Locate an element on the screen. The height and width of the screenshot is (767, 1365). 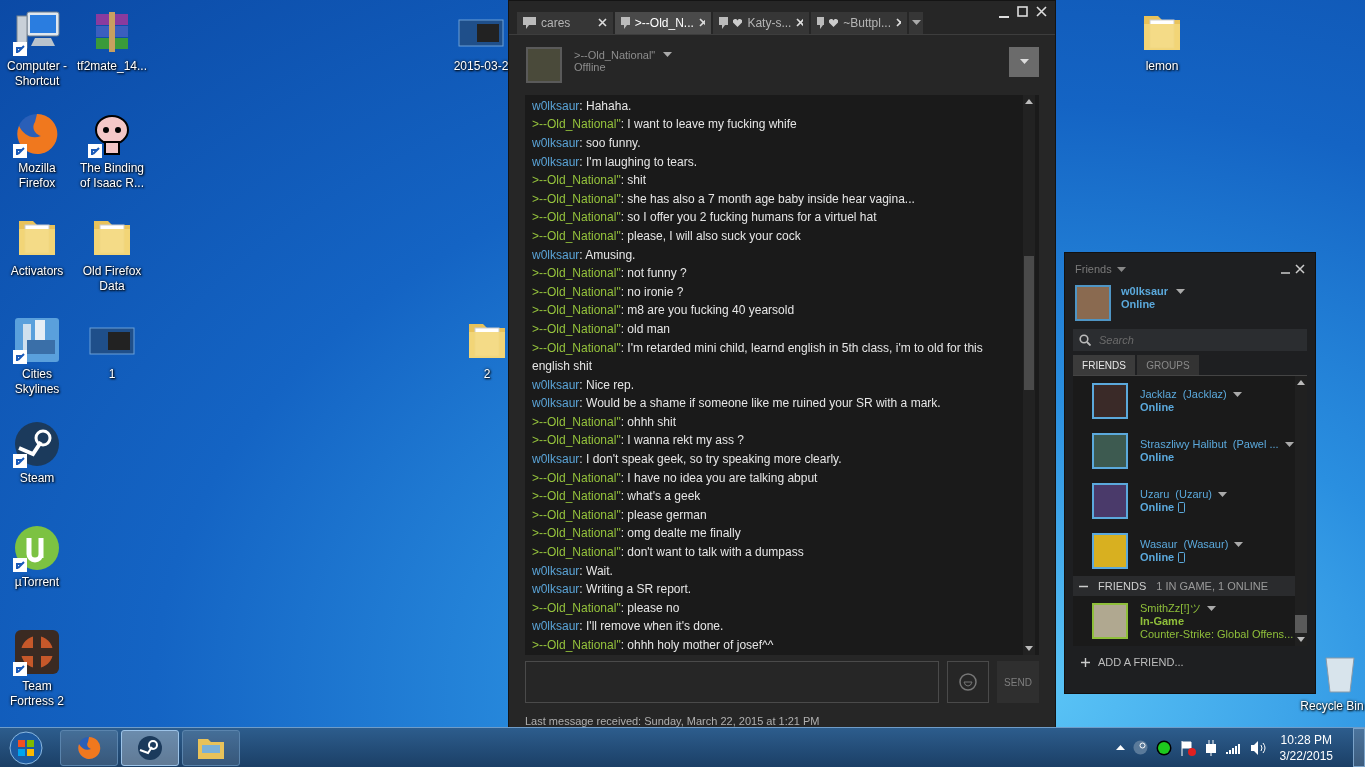
chat-message: >--Old_National": ohhh holy mother of josef^^ is located at coordinates (653, 645).